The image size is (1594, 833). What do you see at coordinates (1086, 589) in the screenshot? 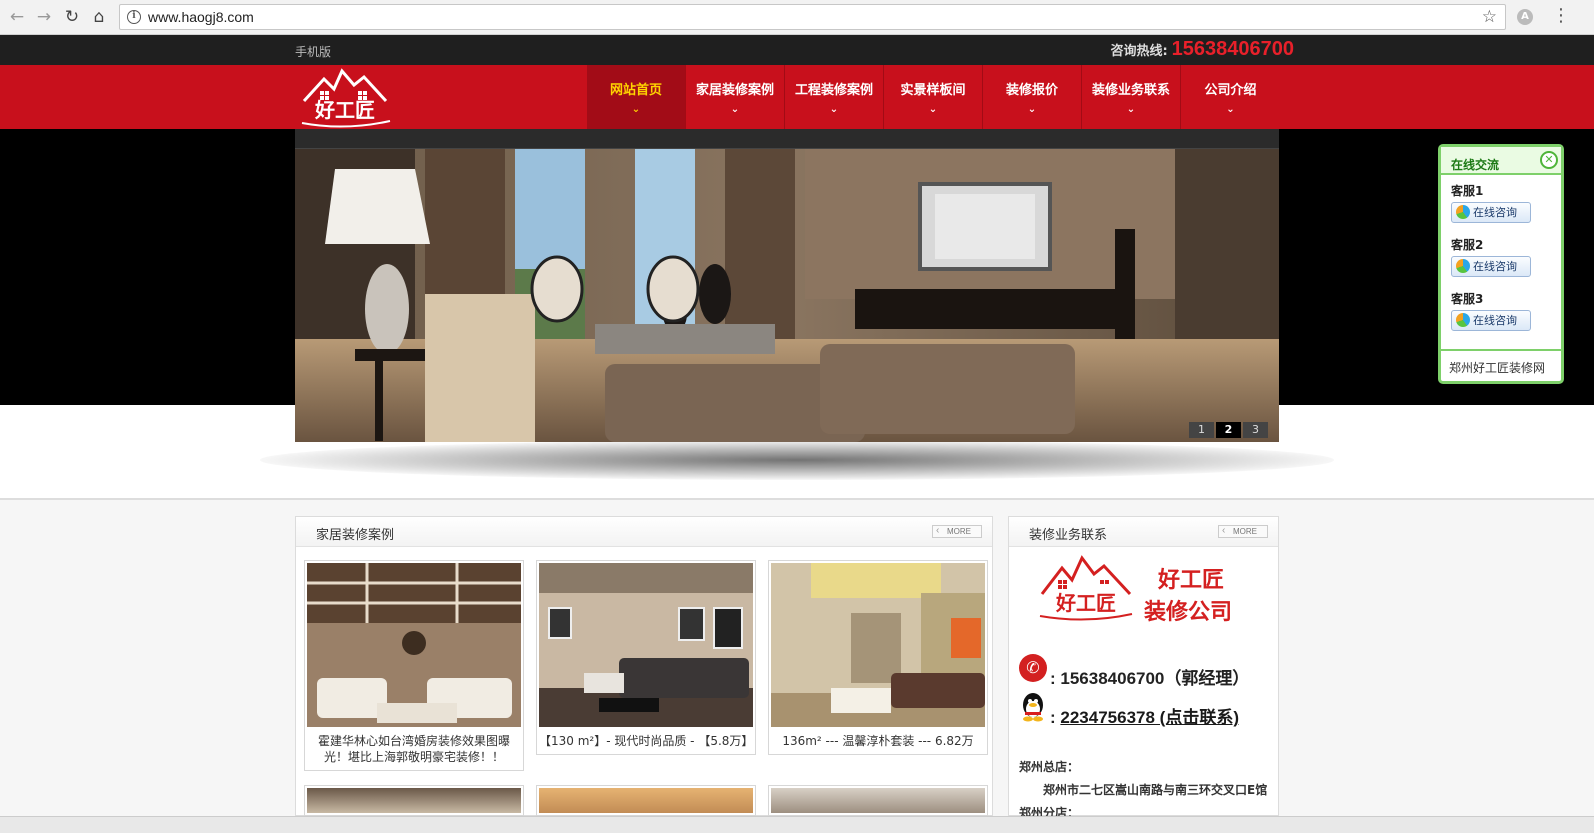
I see `company-logo: 好工匠` at bounding box center [1086, 589].